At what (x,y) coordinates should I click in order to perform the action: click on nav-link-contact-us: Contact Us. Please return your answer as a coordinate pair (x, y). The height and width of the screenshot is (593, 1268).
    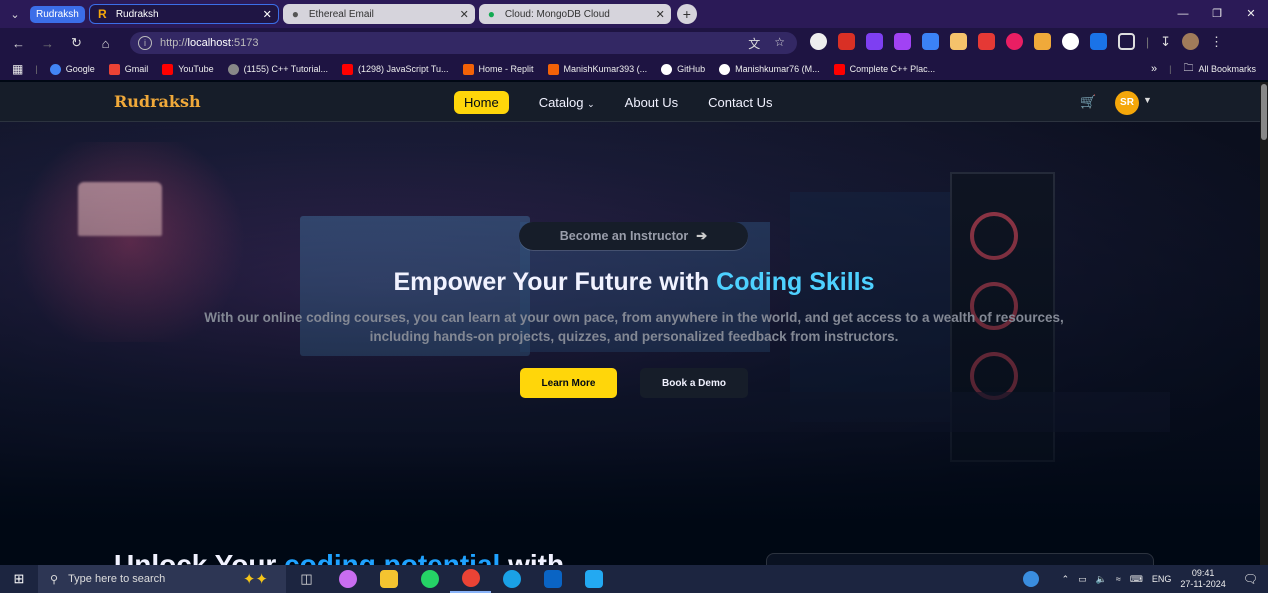
    Looking at the image, I should click on (740, 102).